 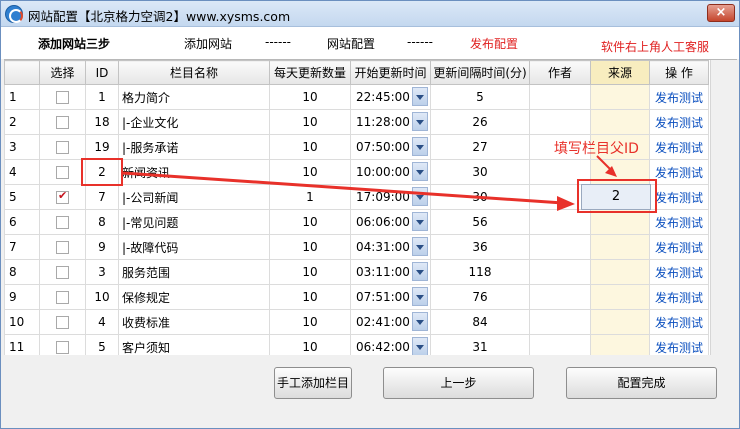 I want to click on source-edit-field: 2, so click(x=616, y=197).